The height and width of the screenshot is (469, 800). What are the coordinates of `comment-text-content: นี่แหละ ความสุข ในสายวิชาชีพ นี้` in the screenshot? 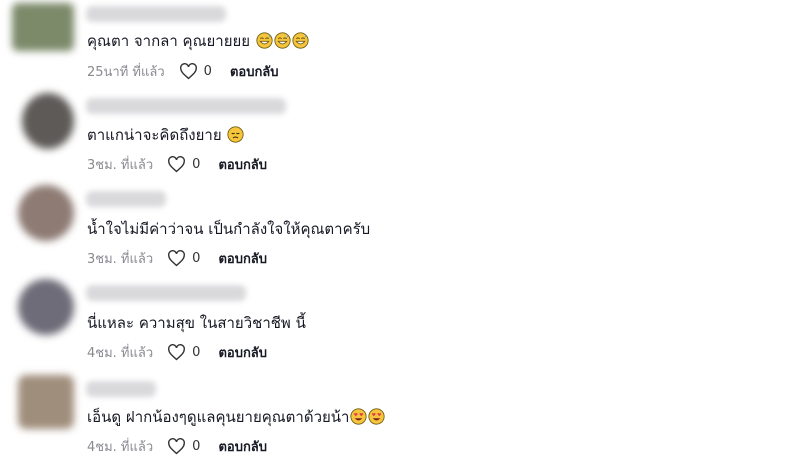 It's located at (196, 323).